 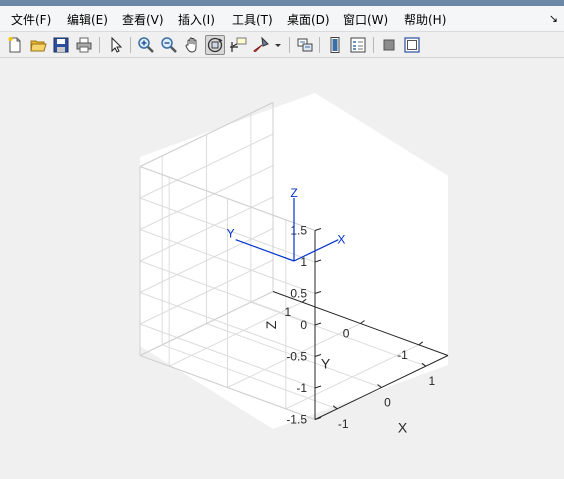 What do you see at coordinates (389, 45) in the screenshot?
I see `hide-plot-tools-icon` at bounding box center [389, 45].